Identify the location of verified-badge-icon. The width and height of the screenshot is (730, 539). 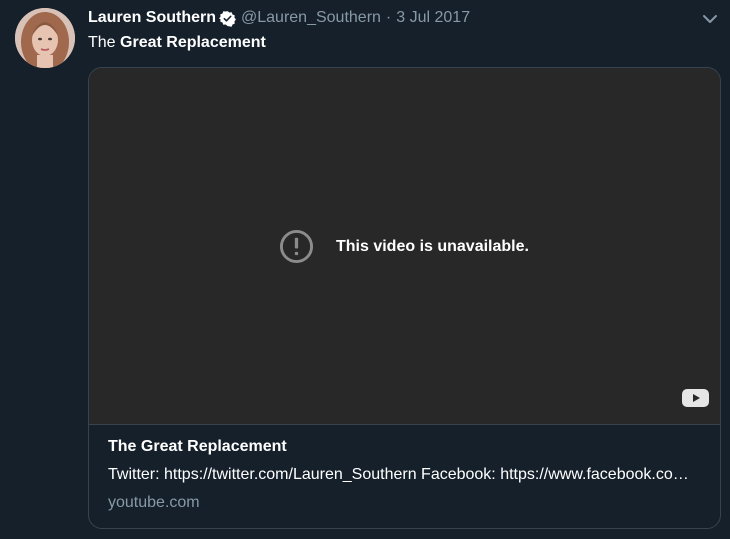
(227, 18).